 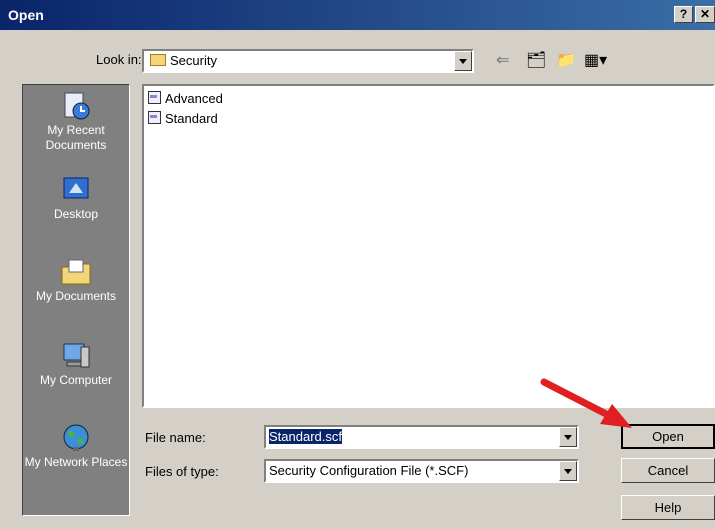 What do you see at coordinates (683, 14) in the screenshot?
I see `help-title-button: ?` at bounding box center [683, 14].